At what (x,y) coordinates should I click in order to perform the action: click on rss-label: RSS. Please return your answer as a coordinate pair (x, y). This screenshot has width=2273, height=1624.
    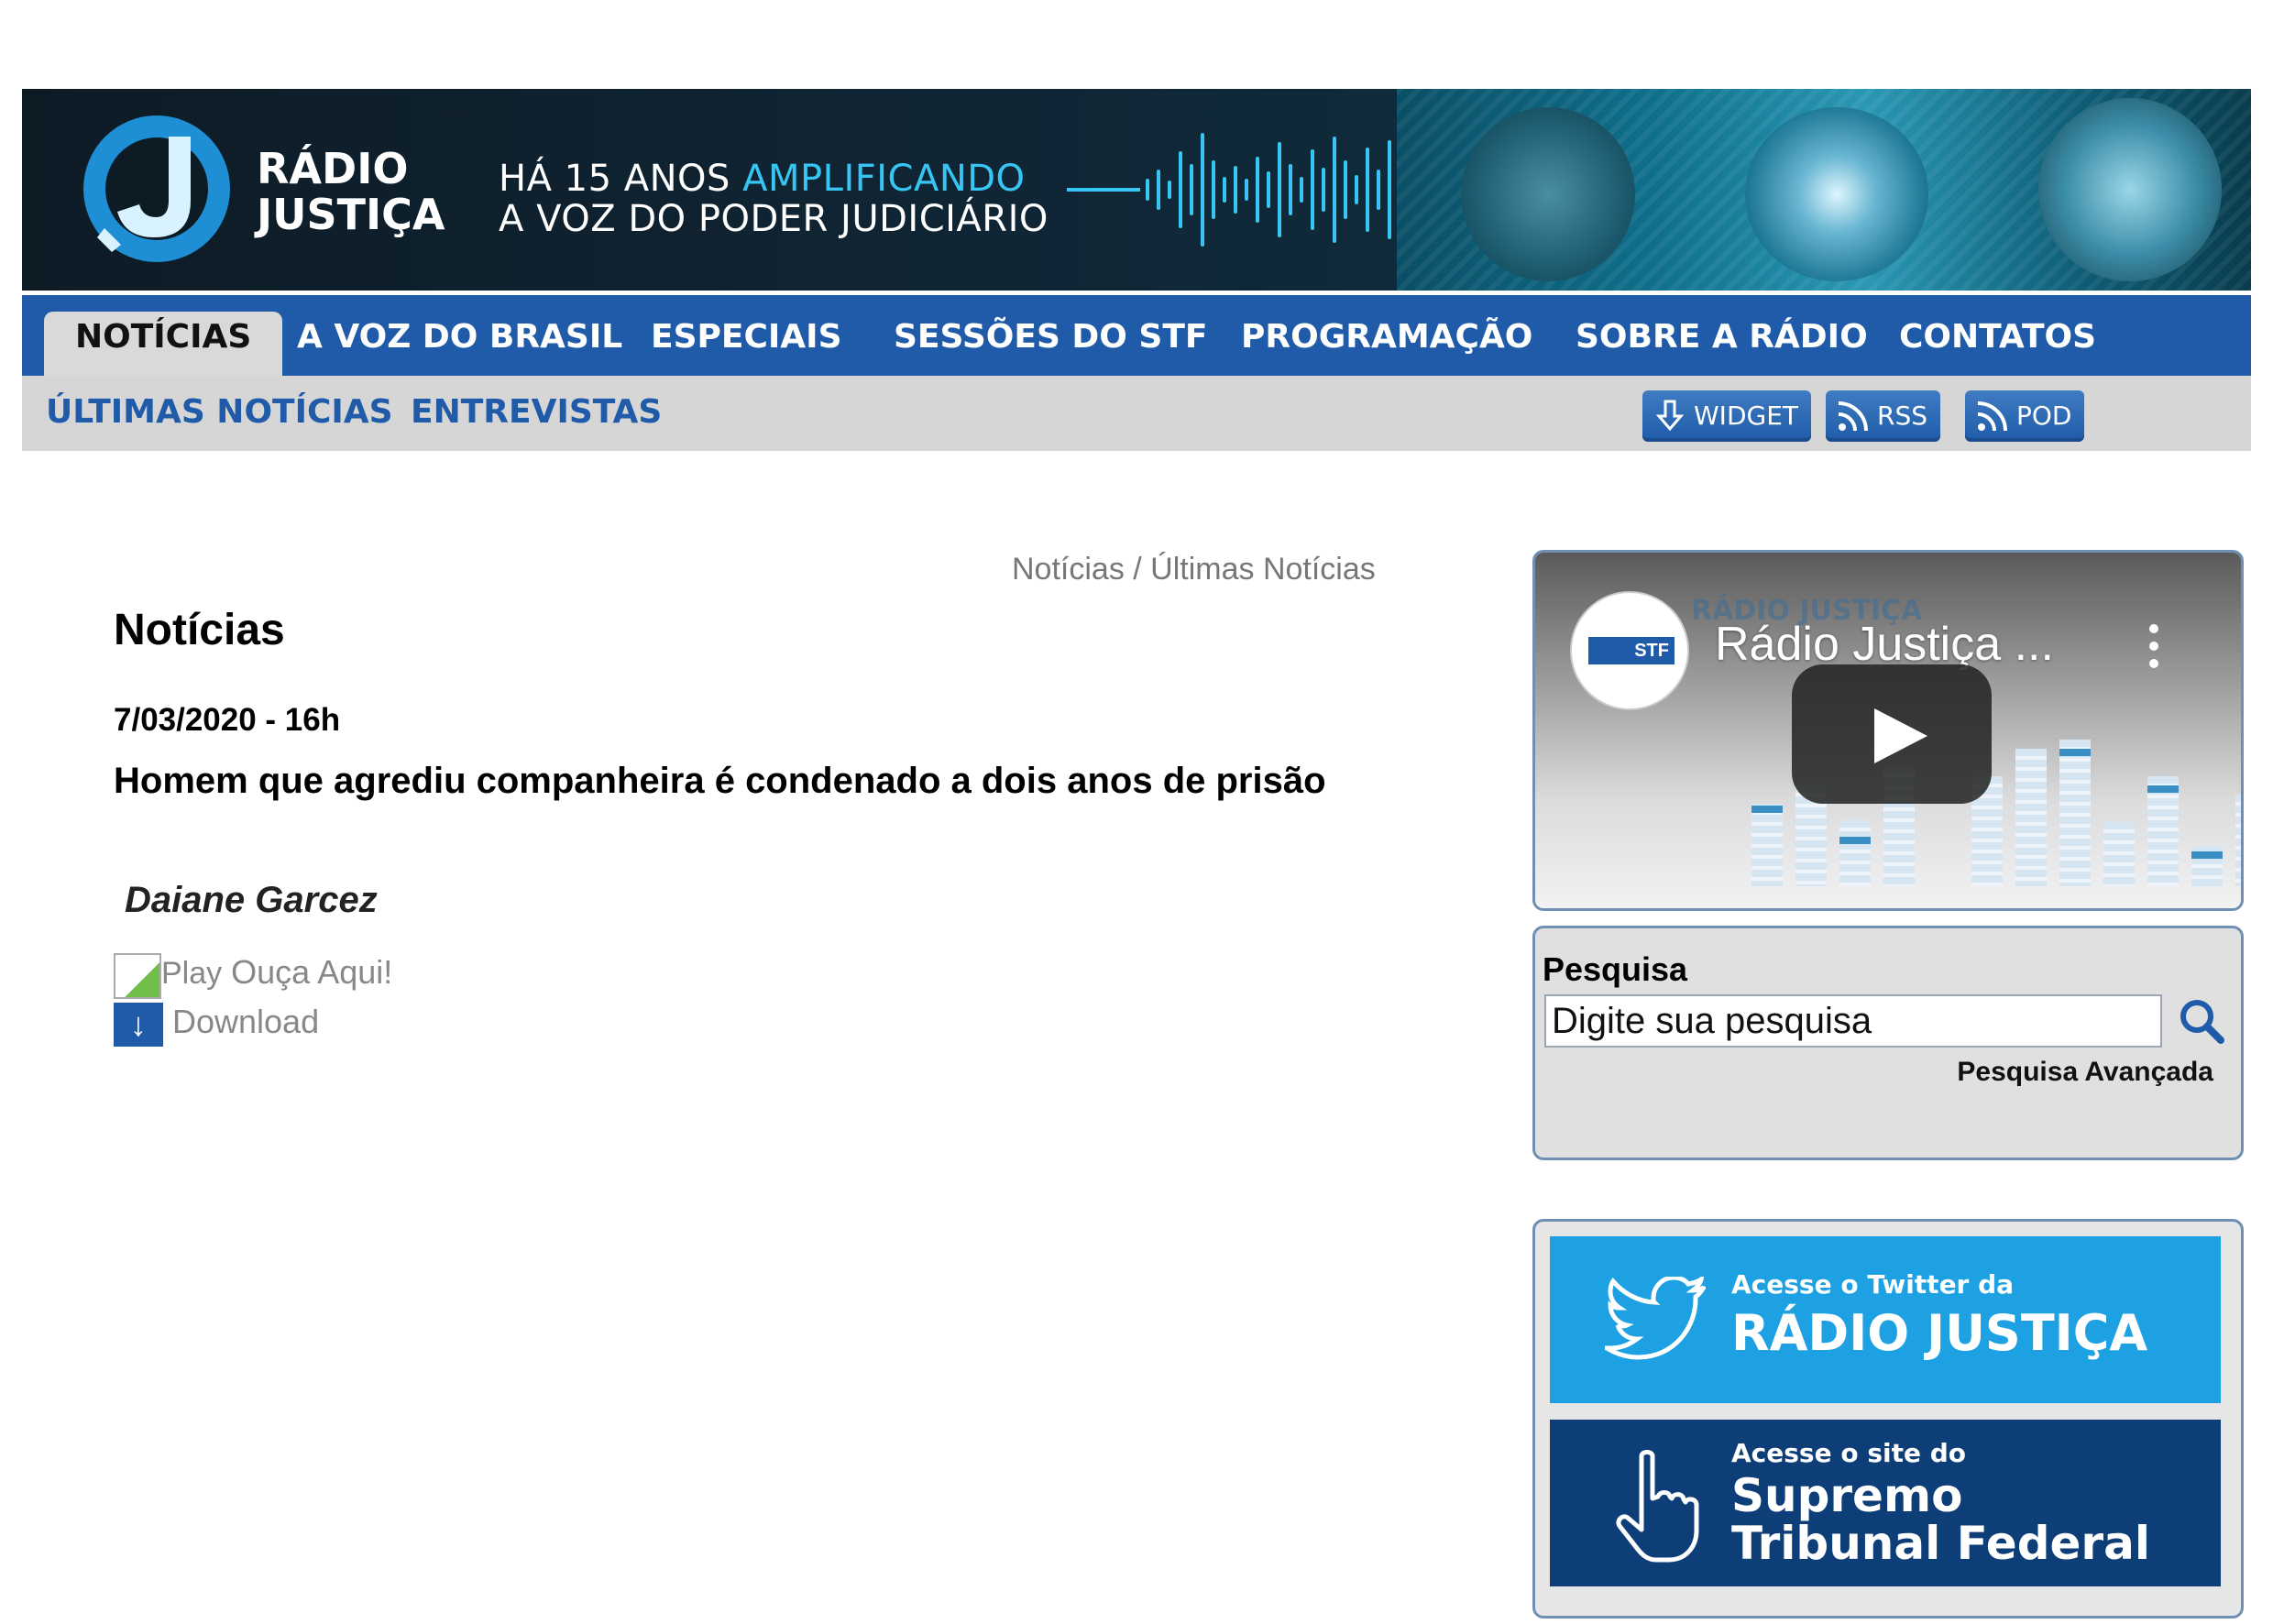
    Looking at the image, I should click on (1903, 416).